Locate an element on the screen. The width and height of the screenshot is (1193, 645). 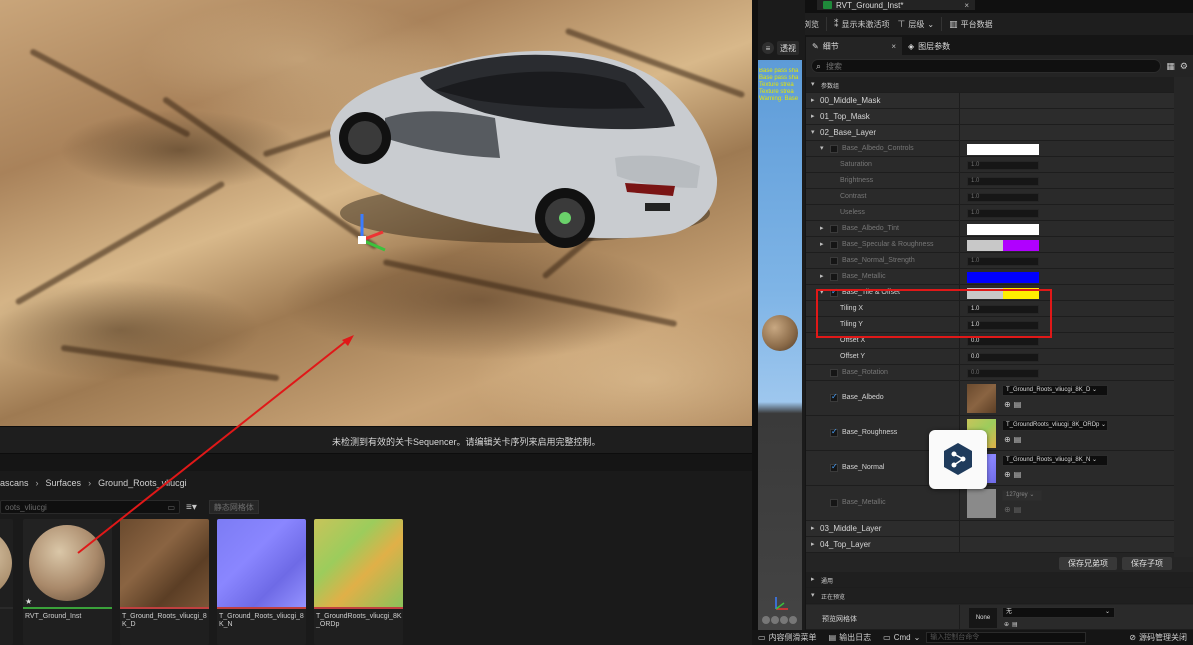
offset-x-input: 0.0 is located at coordinates (1003, 341).